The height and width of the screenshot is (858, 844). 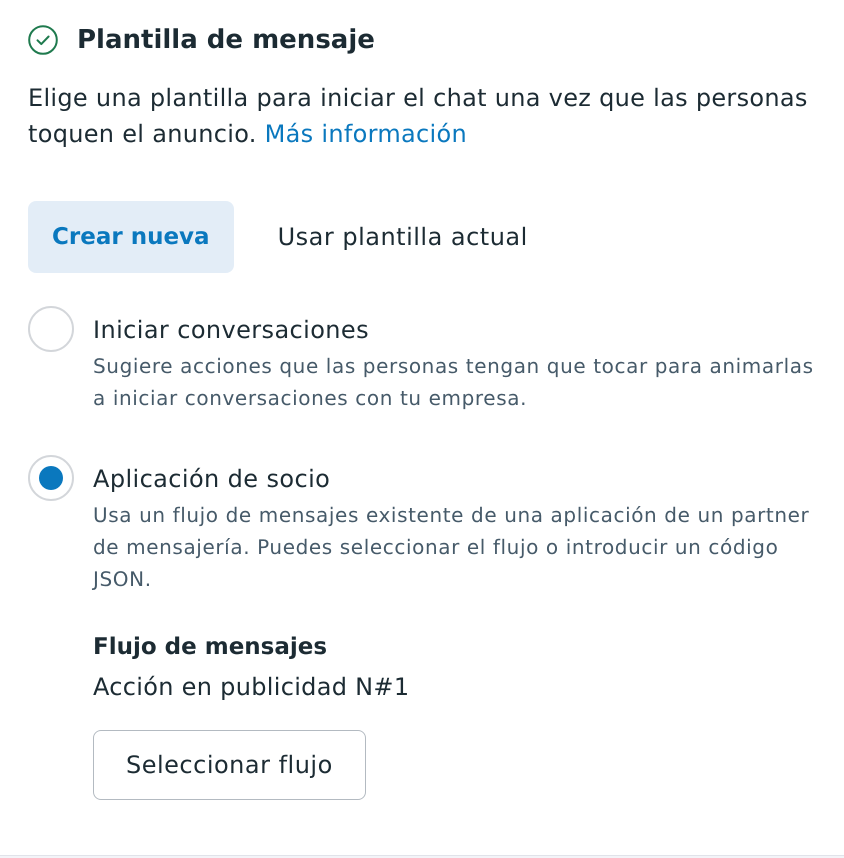 I want to click on field-value: Acción en publicidad N#1, so click(x=251, y=687).